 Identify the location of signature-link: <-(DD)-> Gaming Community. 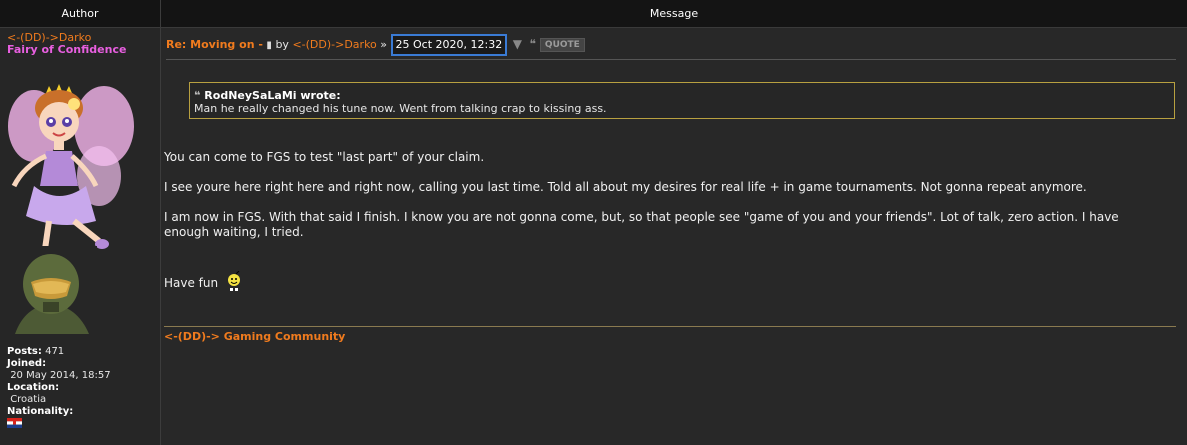
(254, 336).